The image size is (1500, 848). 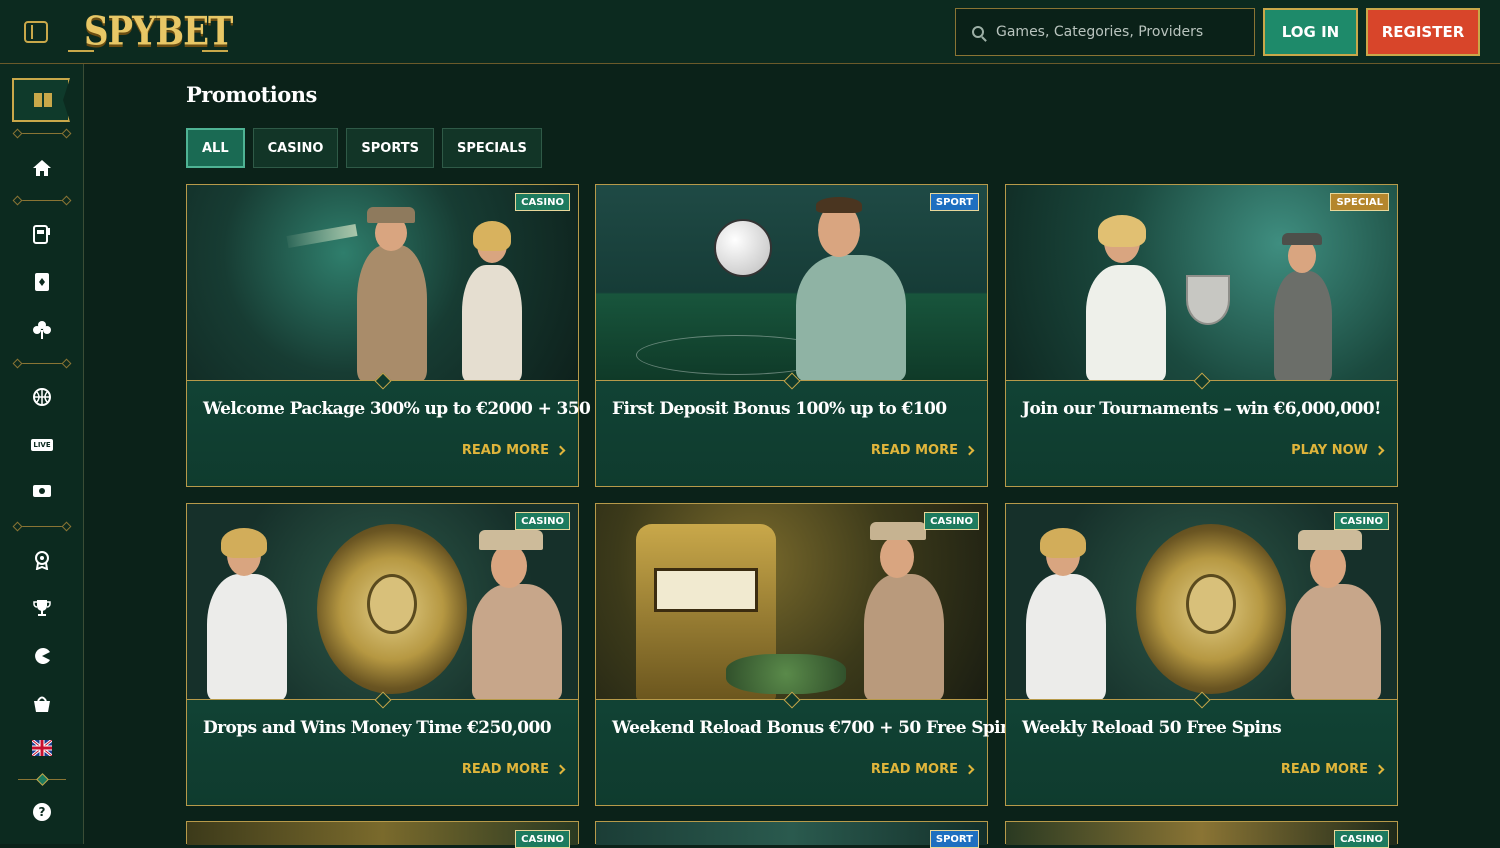 What do you see at coordinates (215, 148) in the screenshot?
I see `tab-all: ALL` at bounding box center [215, 148].